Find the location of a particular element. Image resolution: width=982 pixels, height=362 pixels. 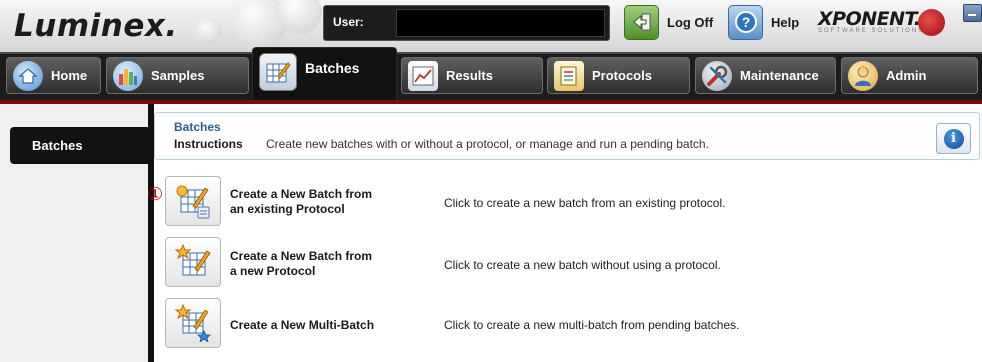

user-label: User: is located at coordinates (348, 22).